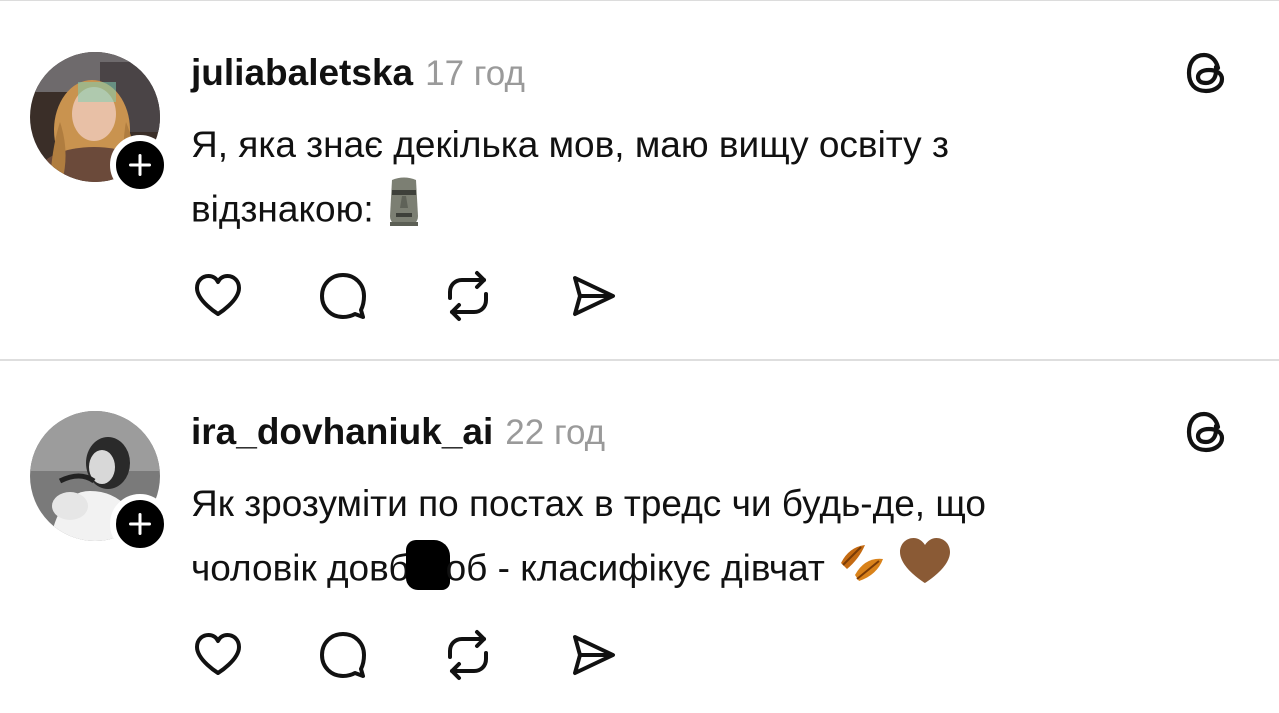 This screenshot has width=1279, height=713. Describe the element at coordinates (639, 0) in the screenshot. I see `top-divider` at that location.